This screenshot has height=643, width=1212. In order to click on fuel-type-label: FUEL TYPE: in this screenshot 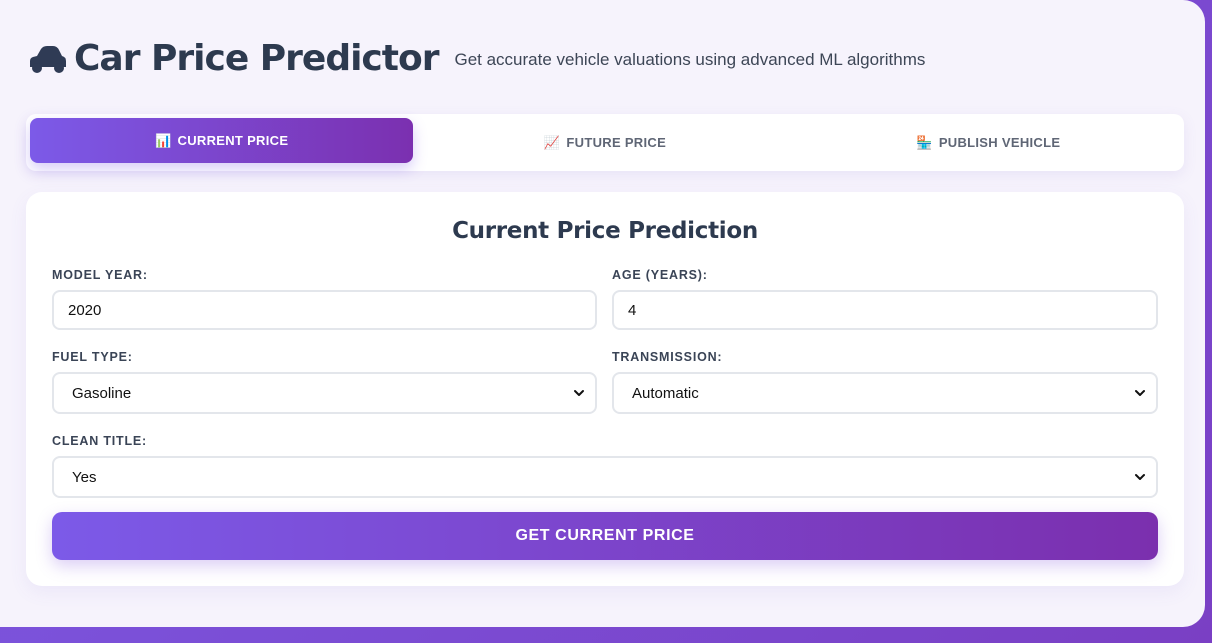, I will do `click(92, 357)`.